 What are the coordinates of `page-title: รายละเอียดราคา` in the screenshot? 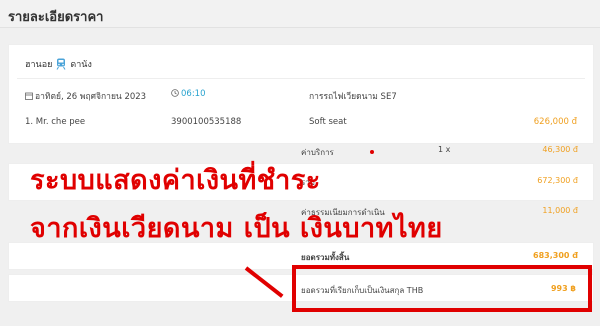 It's located at (56, 17).